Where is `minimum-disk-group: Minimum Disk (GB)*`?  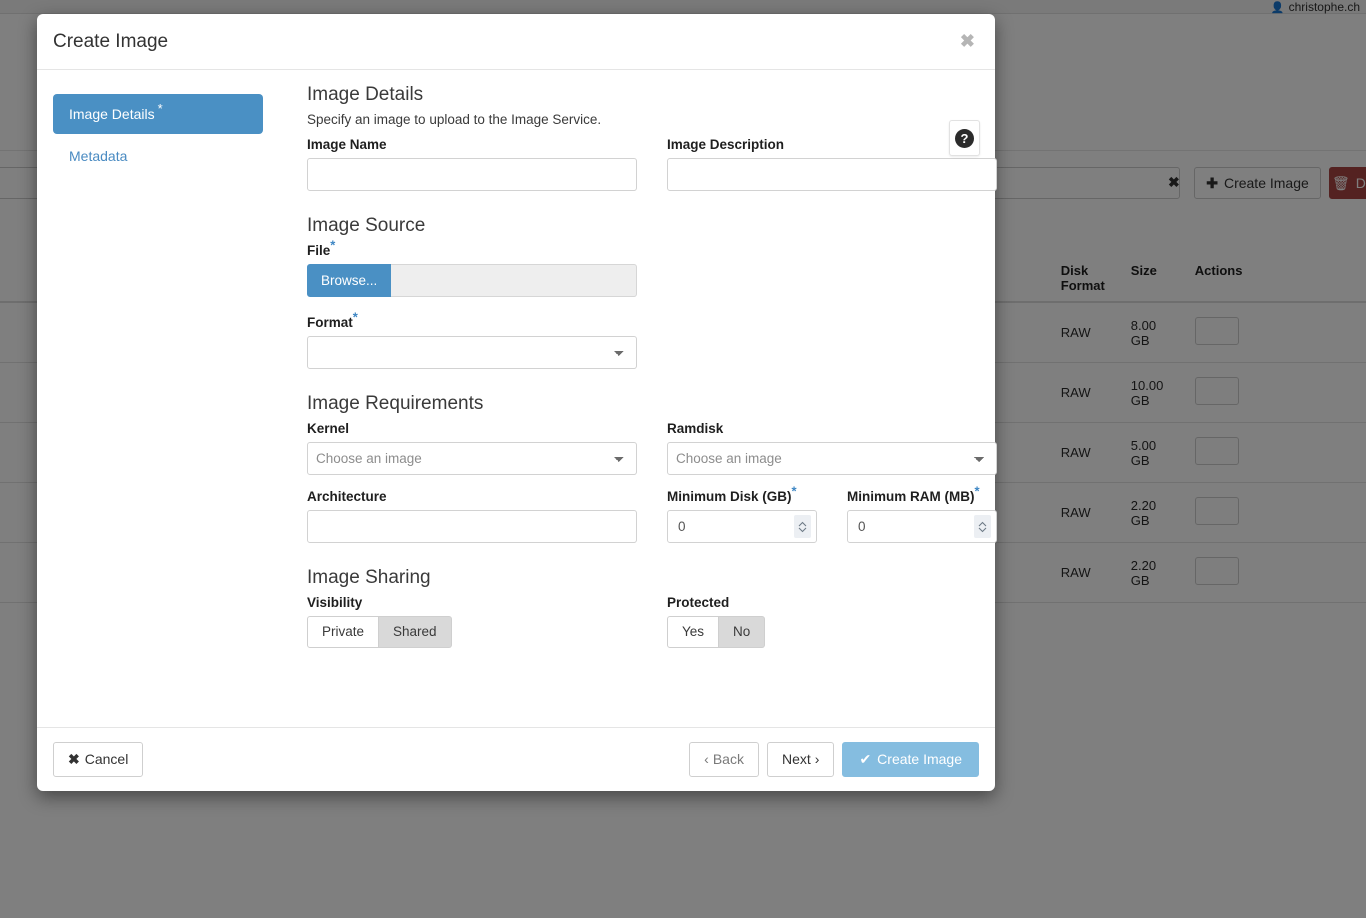 minimum-disk-group: Minimum Disk (GB)* is located at coordinates (742, 514).